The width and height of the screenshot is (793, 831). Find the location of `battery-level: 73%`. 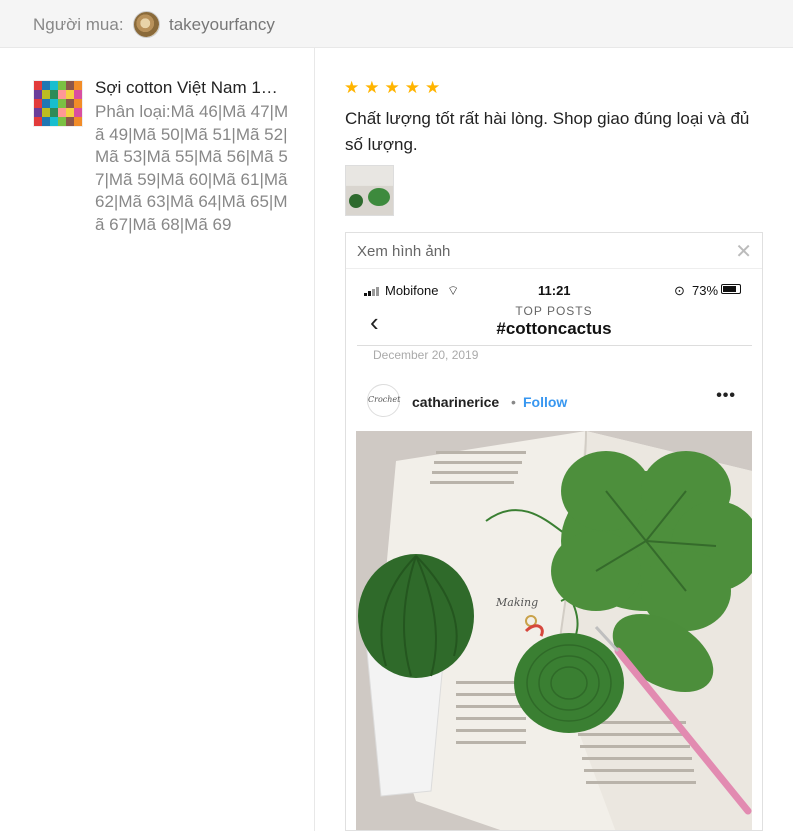

battery-level: 73% is located at coordinates (705, 290).